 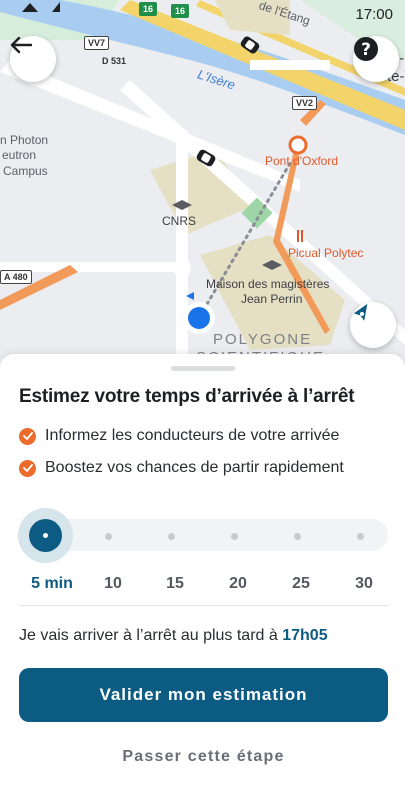 I want to click on skip-step-button: Passer cette étape, so click(x=203, y=757).